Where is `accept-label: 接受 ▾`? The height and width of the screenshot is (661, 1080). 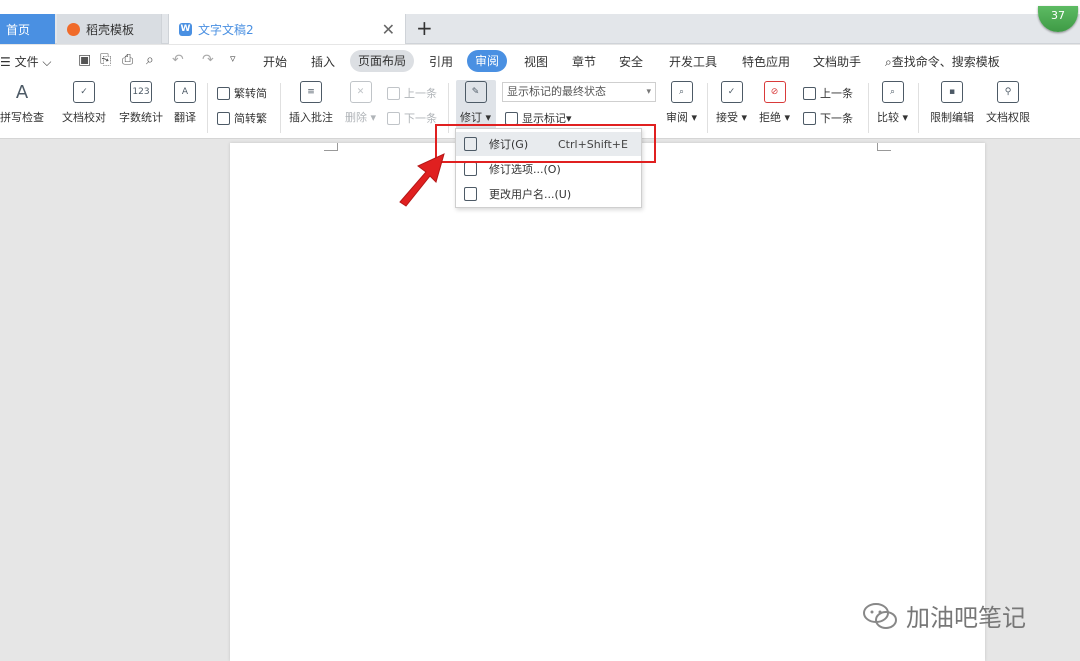 accept-label: 接受 ▾ is located at coordinates (732, 117).